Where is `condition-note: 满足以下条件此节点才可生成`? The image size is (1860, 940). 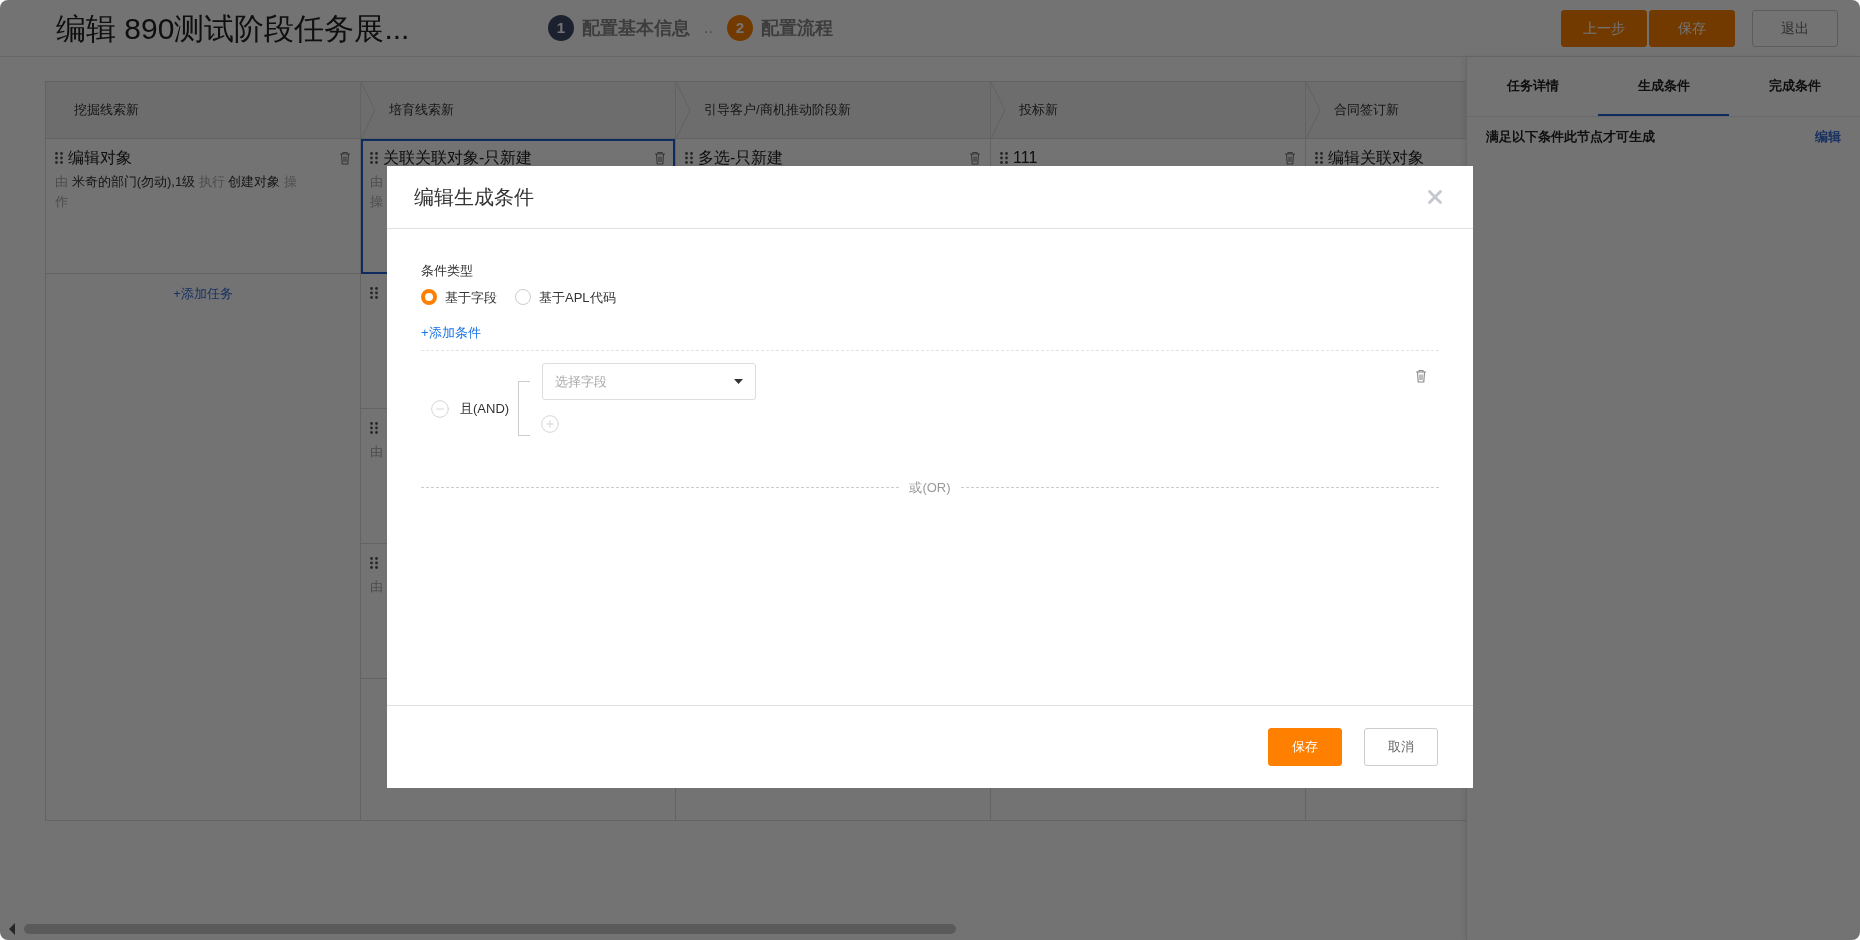
condition-note: 满足以下条件此节点才可生成 is located at coordinates (1570, 137).